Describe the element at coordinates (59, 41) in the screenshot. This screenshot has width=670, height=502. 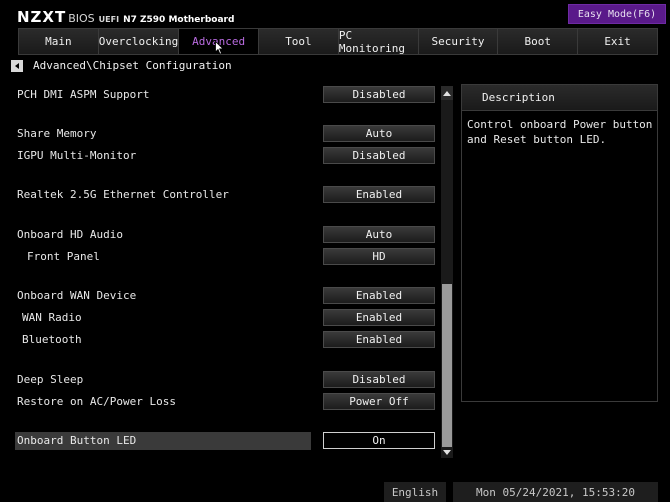
I see `tab-main: Main` at that location.